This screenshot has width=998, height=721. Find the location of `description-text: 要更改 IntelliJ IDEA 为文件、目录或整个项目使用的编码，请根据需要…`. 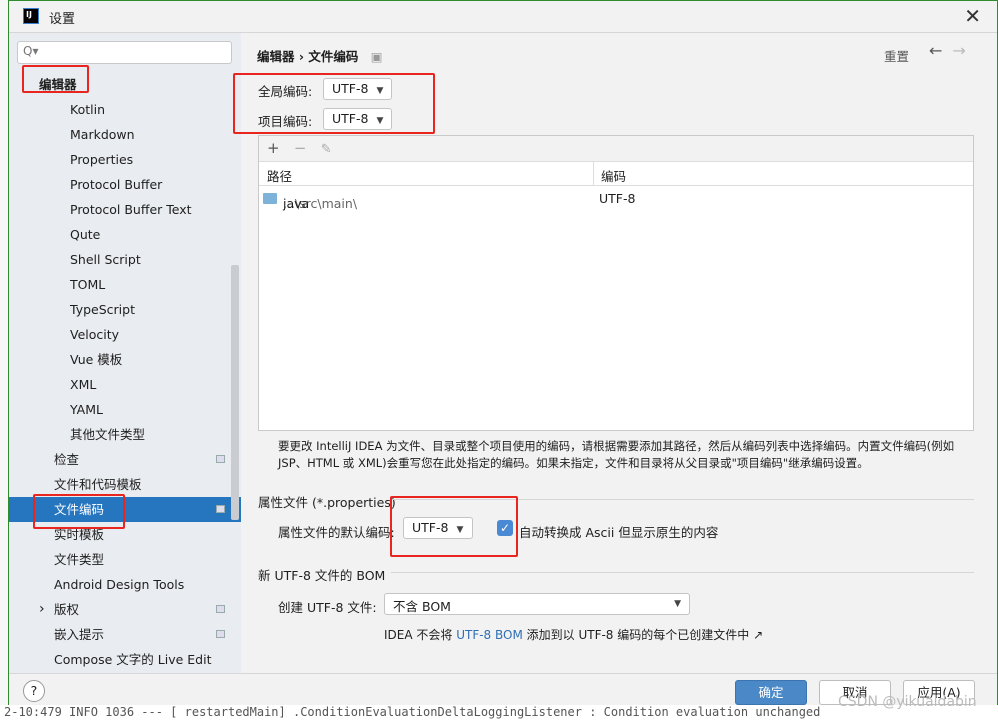

description-text: 要更改 IntelliJ IDEA 为文件、目录或整个项目使用的编码，请根据需要… is located at coordinates (616, 454).